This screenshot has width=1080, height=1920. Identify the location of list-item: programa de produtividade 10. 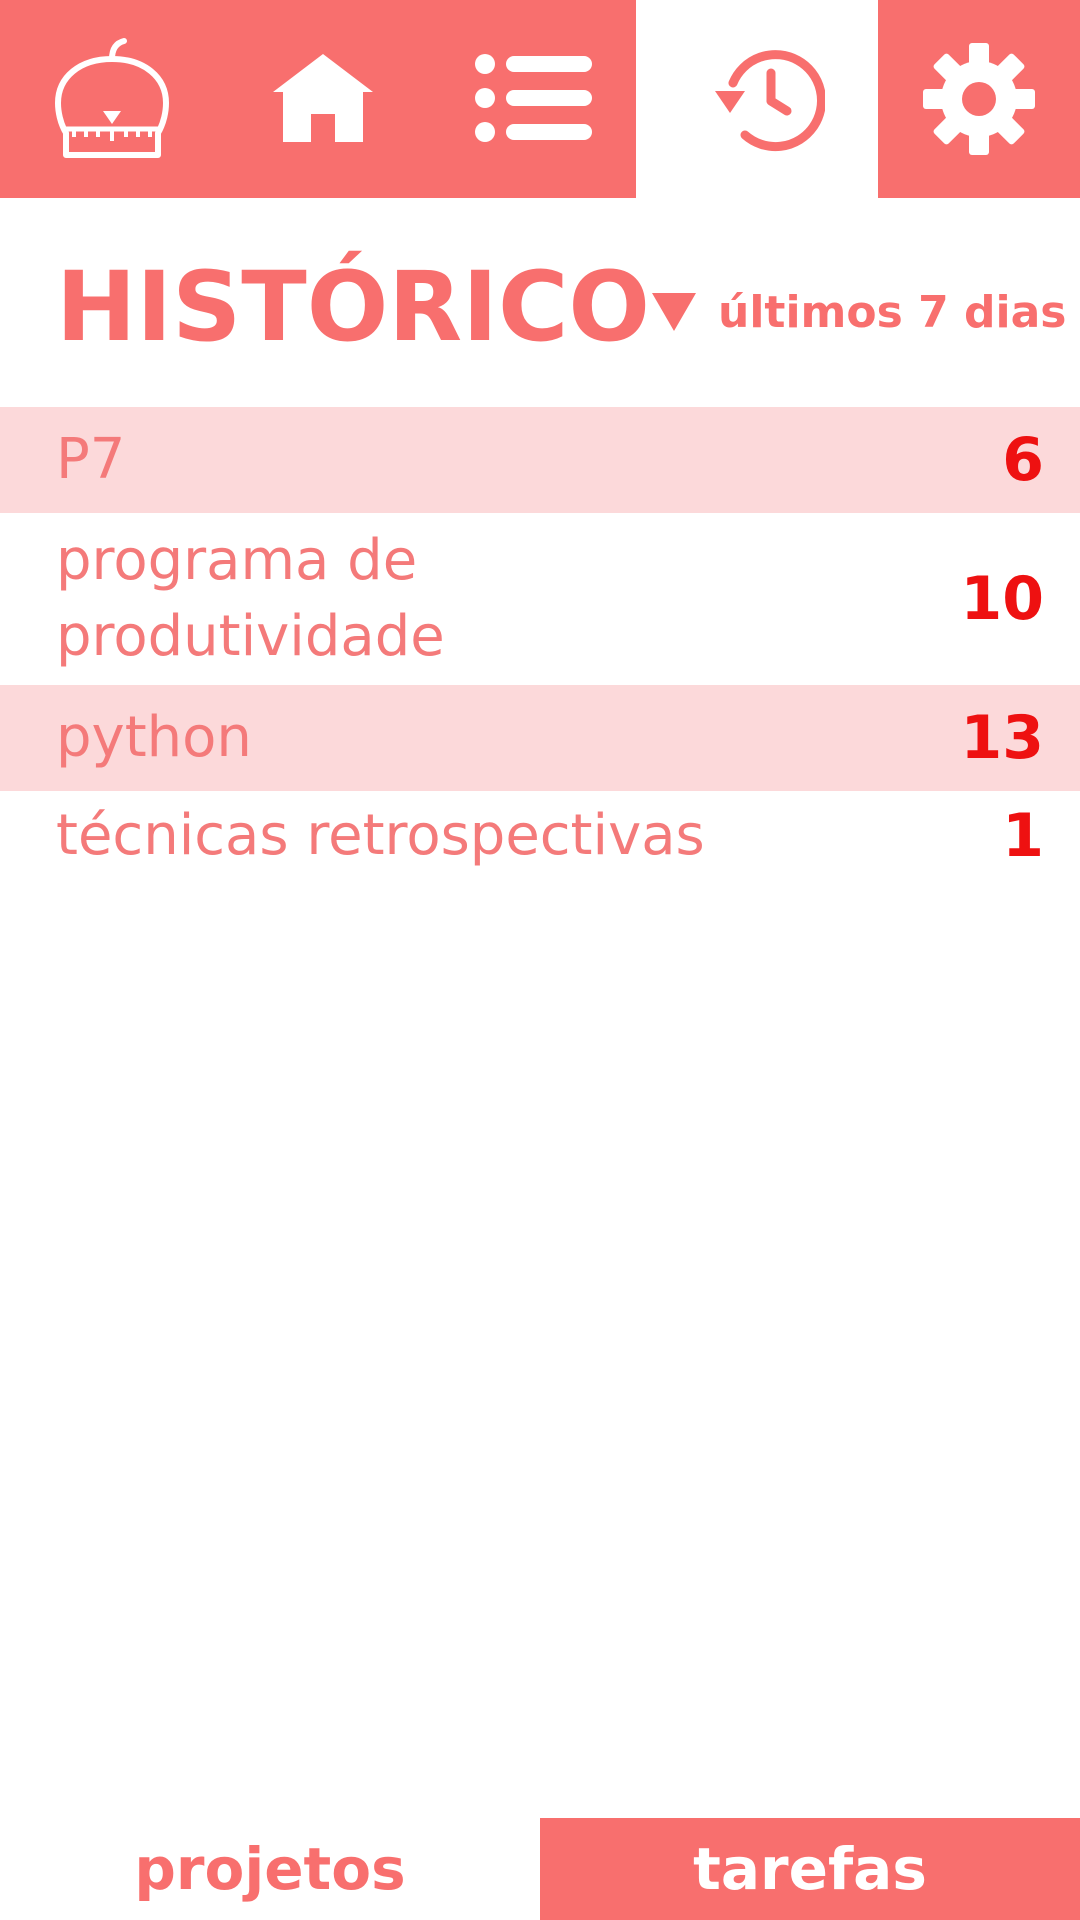
(540, 599).